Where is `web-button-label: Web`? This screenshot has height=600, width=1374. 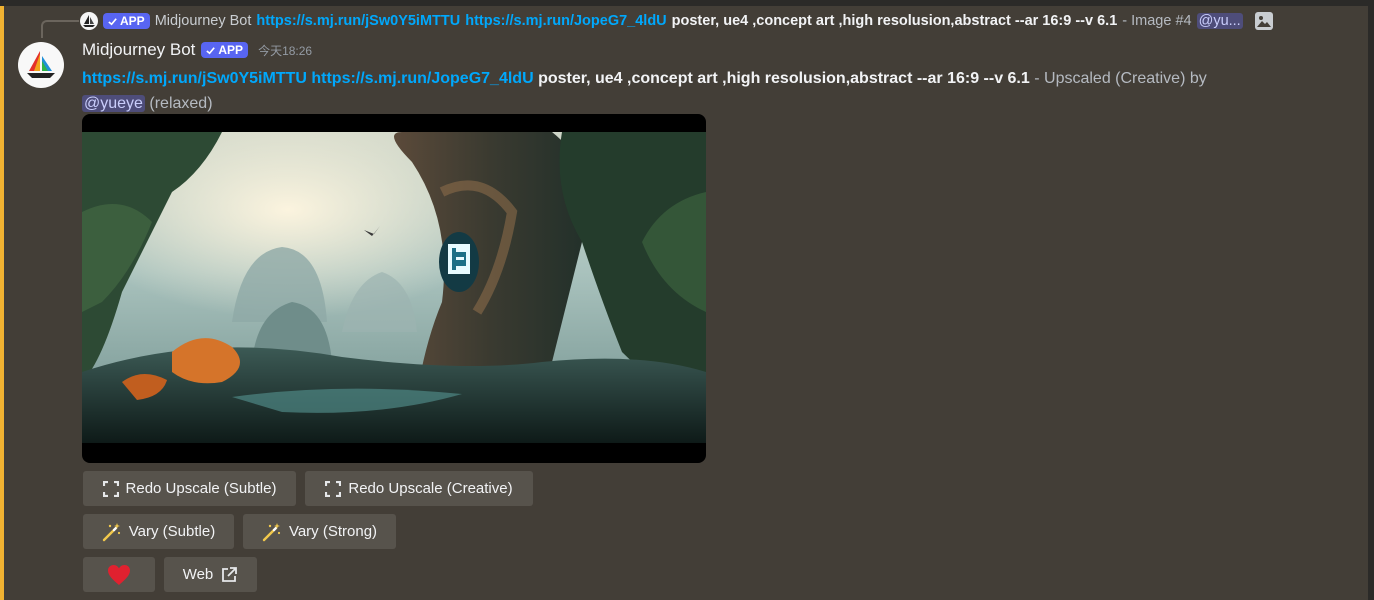 web-button-label: Web is located at coordinates (198, 574).